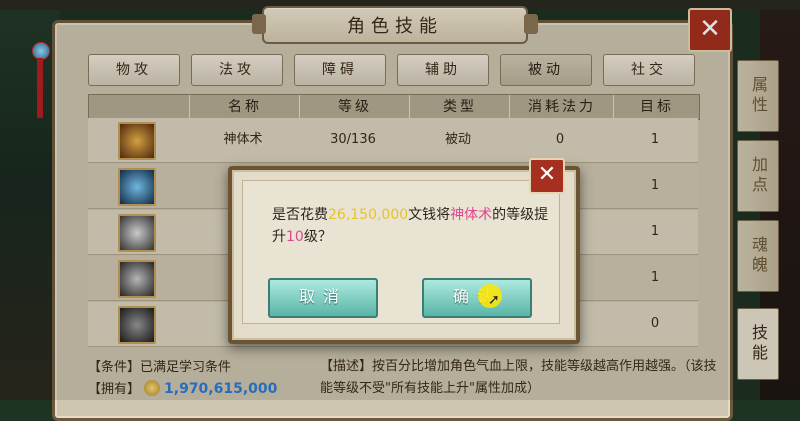 Image resolution: width=800 pixels, height=421 pixels. I want to click on upgrade-cost: 26,150,000, so click(368, 215).